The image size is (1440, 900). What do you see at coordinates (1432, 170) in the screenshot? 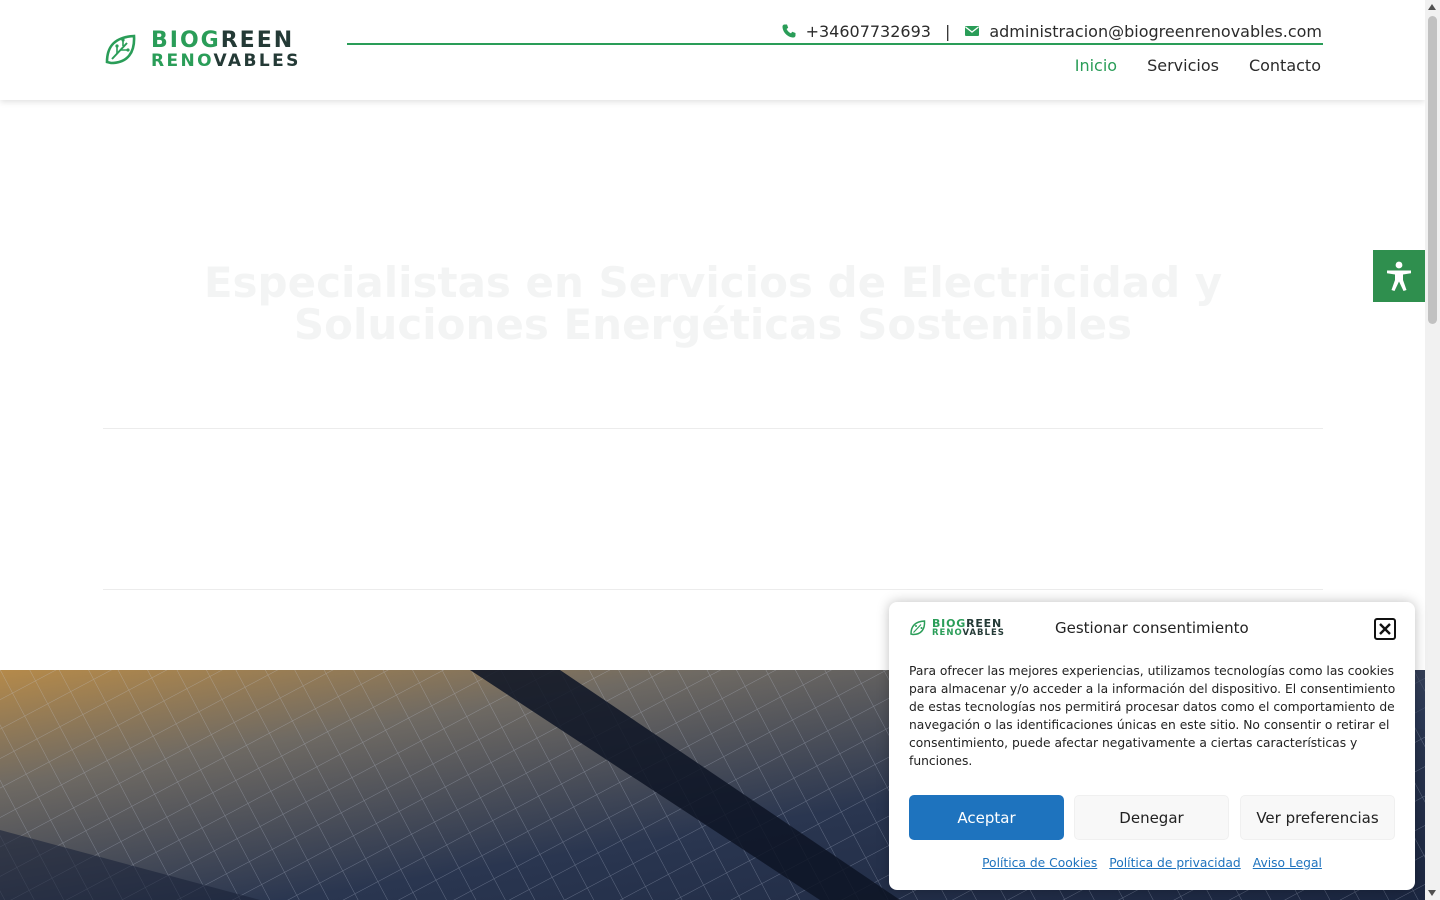
I see `scrollbar-thumb` at bounding box center [1432, 170].